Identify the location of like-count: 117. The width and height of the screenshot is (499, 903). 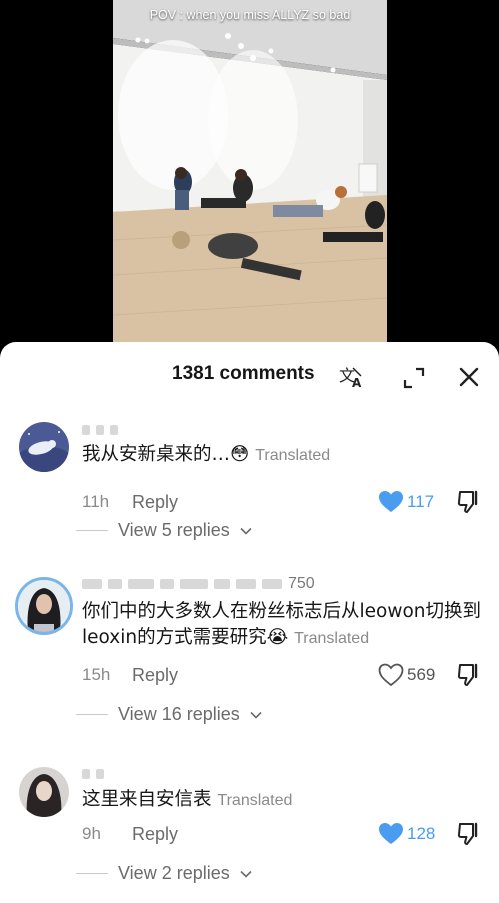
(421, 501).